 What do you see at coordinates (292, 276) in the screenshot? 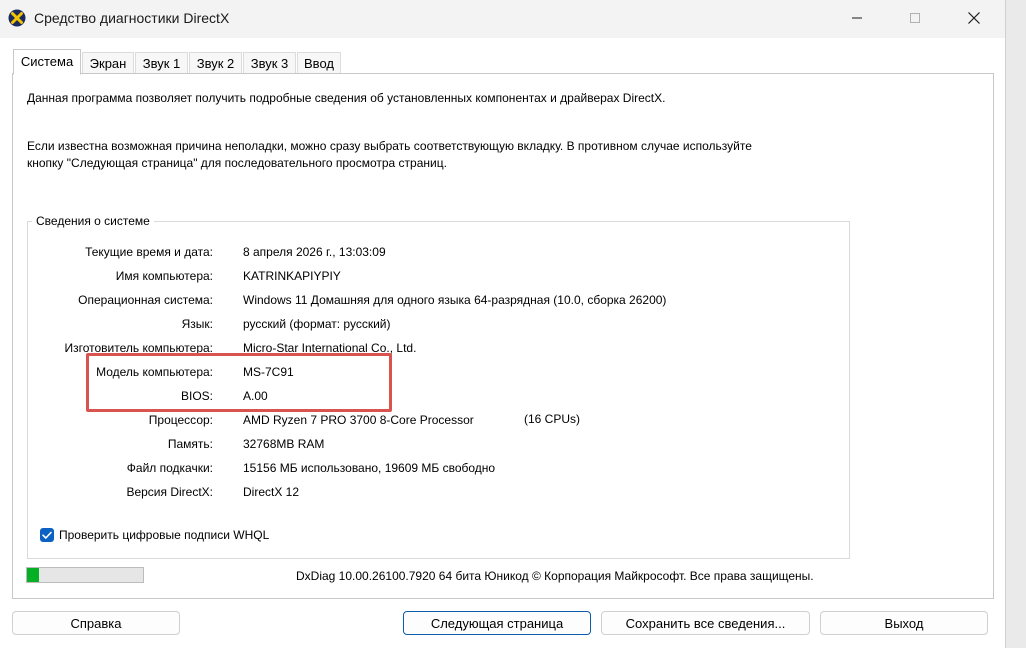
I see `computer-name-value: KATRINKAPIYPIY` at bounding box center [292, 276].